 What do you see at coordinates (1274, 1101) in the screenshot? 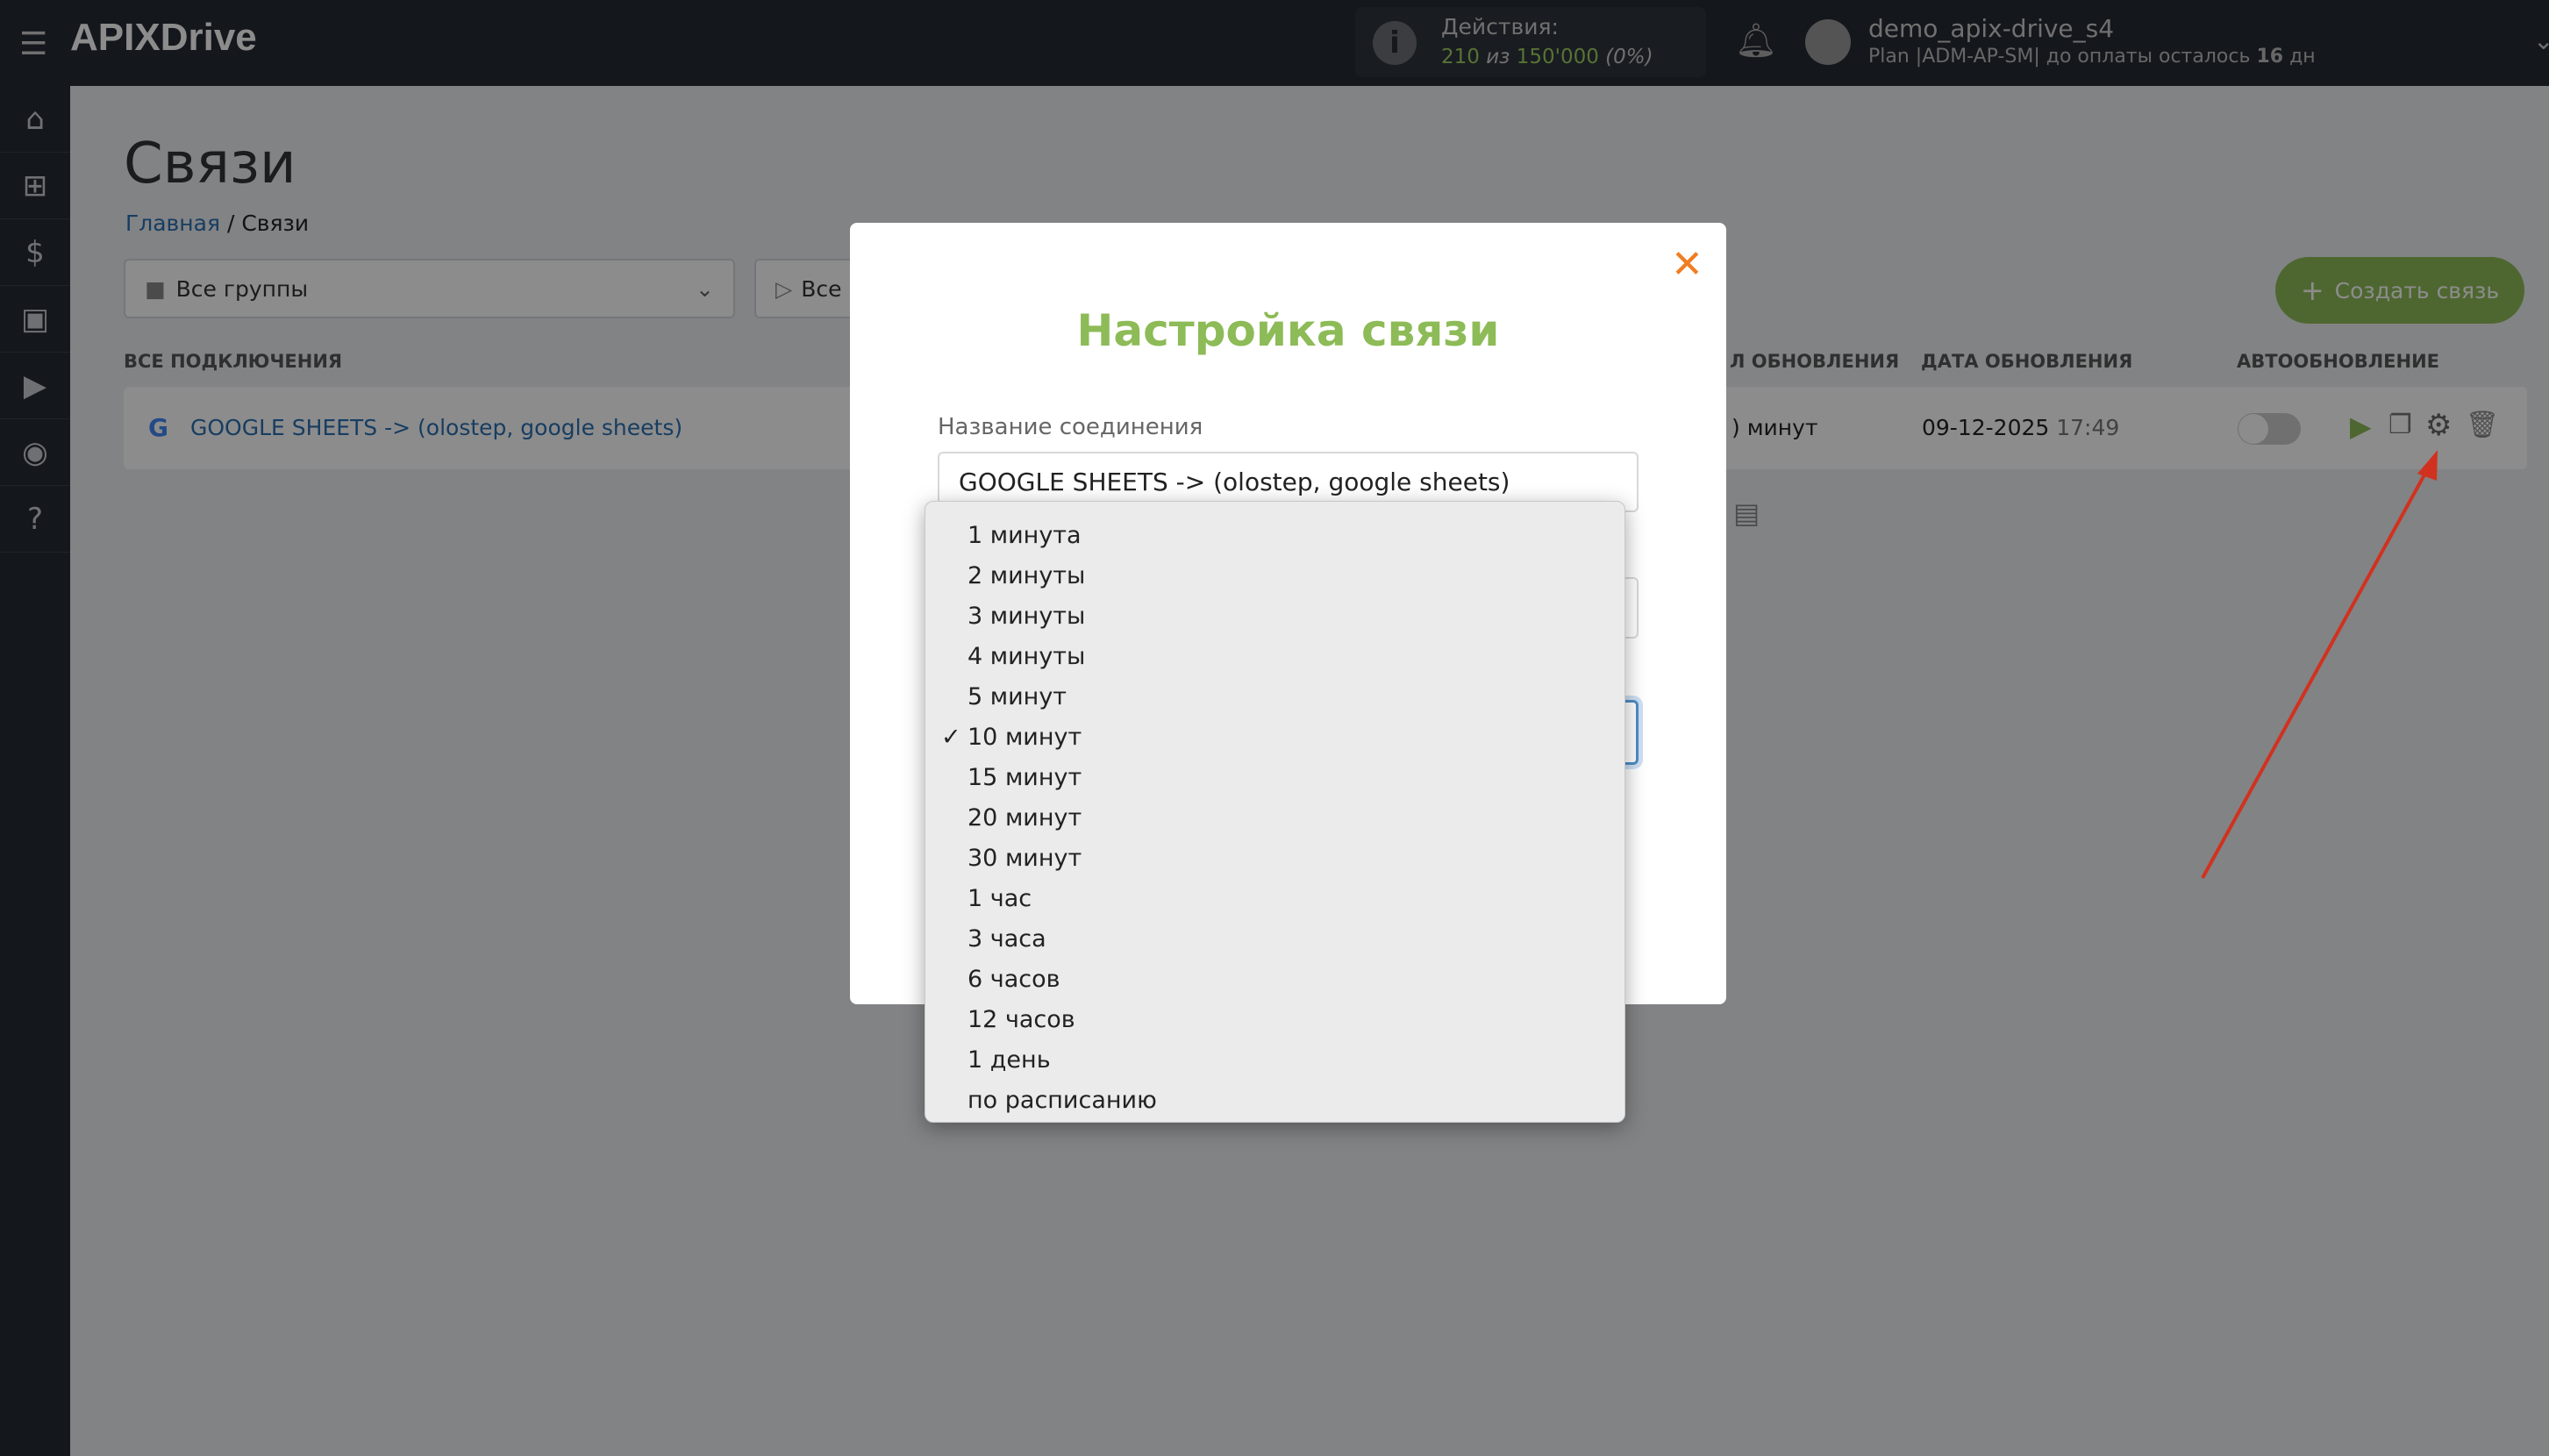
I see `dropdown-option: по расписанию` at bounding box center [1274, 1101].